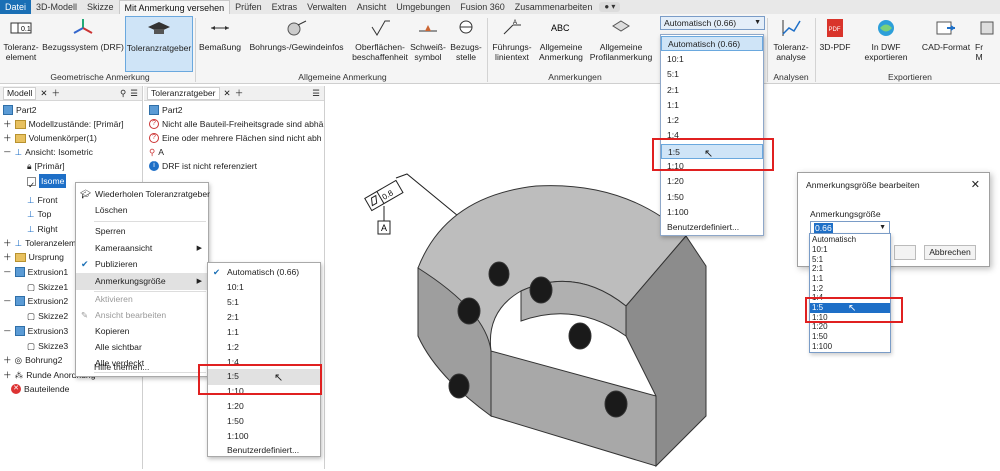 The height and width of the screenshot is (471, 1000). I want to click on allgemeine-anmerkung-button: ABC Allgemeine Anmerkung, so click(561, 44).